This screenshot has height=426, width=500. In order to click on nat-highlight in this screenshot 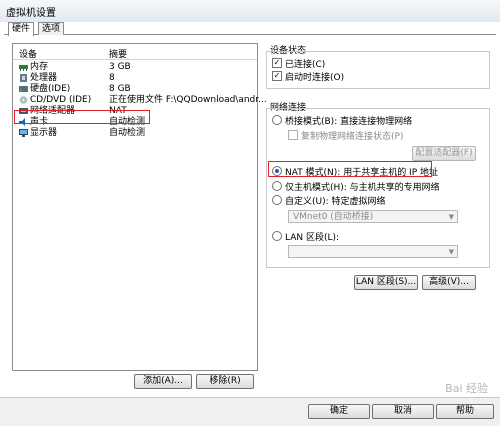, I will do `click(350, 169)`.